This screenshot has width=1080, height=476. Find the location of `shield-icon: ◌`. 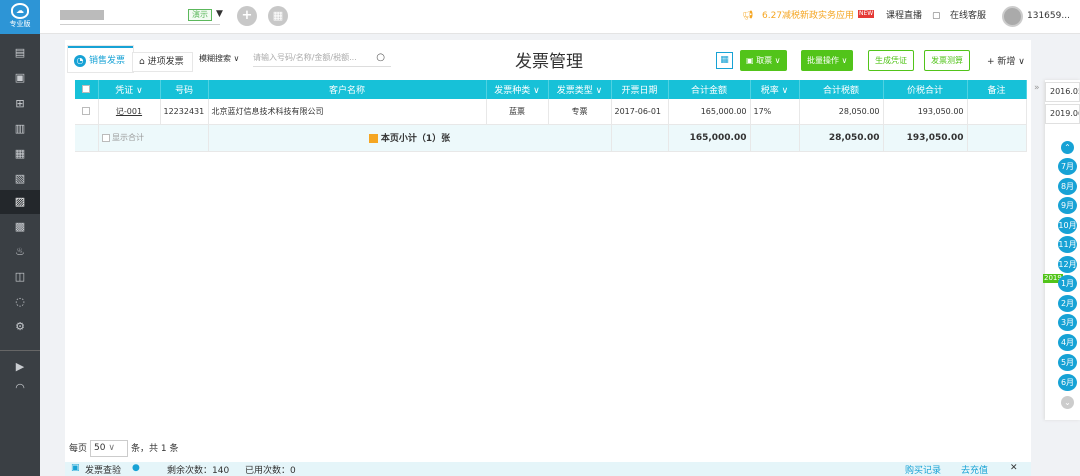

shield-icon: ◌ is located at coordinates (20, 302).